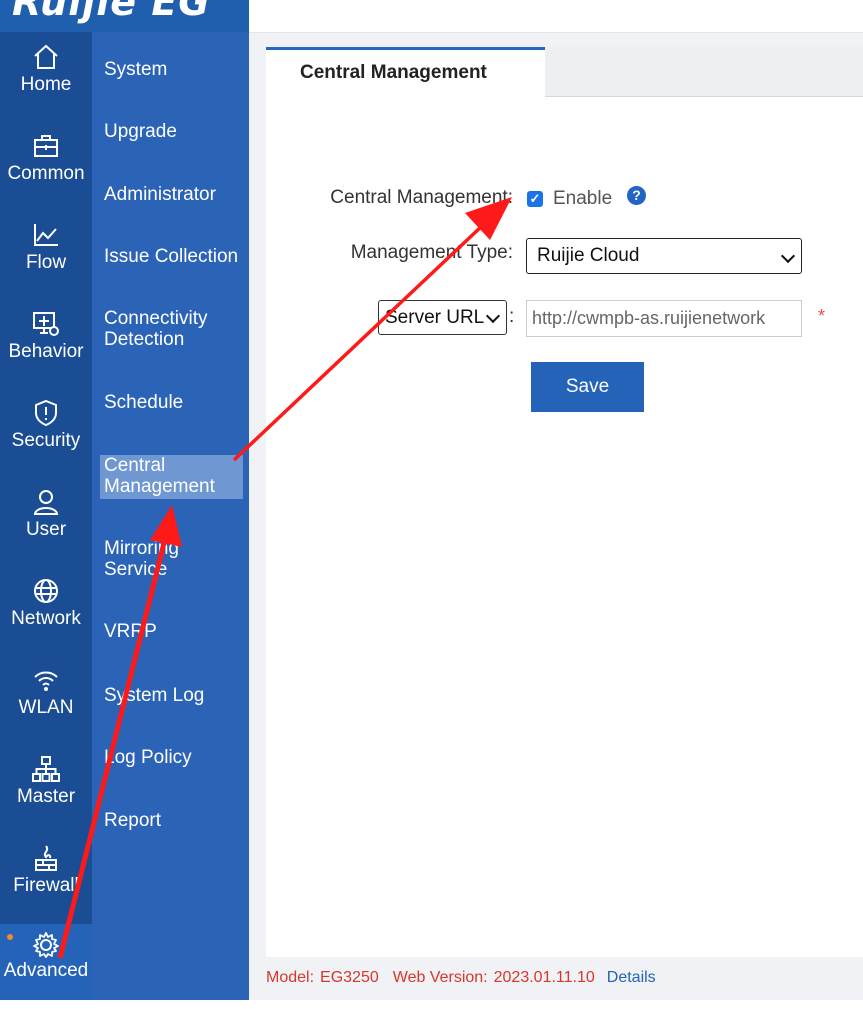 The image size is (863, 1009). I want to click on nav-label: Advanced, so click(46, 970).